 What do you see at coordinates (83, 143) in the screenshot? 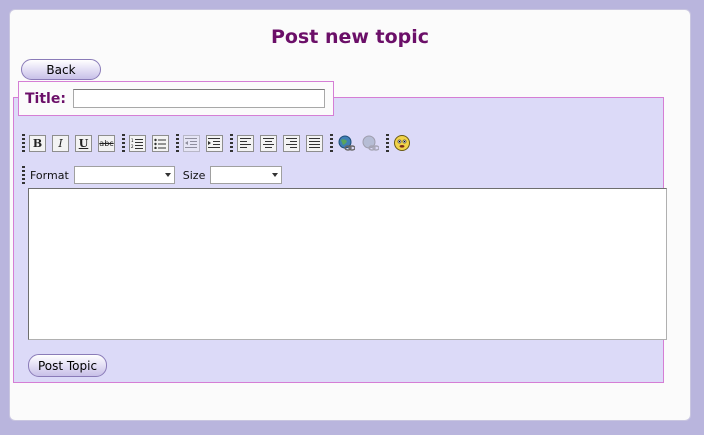
I see `underline-icon: U` at bounding box center [83, 143].